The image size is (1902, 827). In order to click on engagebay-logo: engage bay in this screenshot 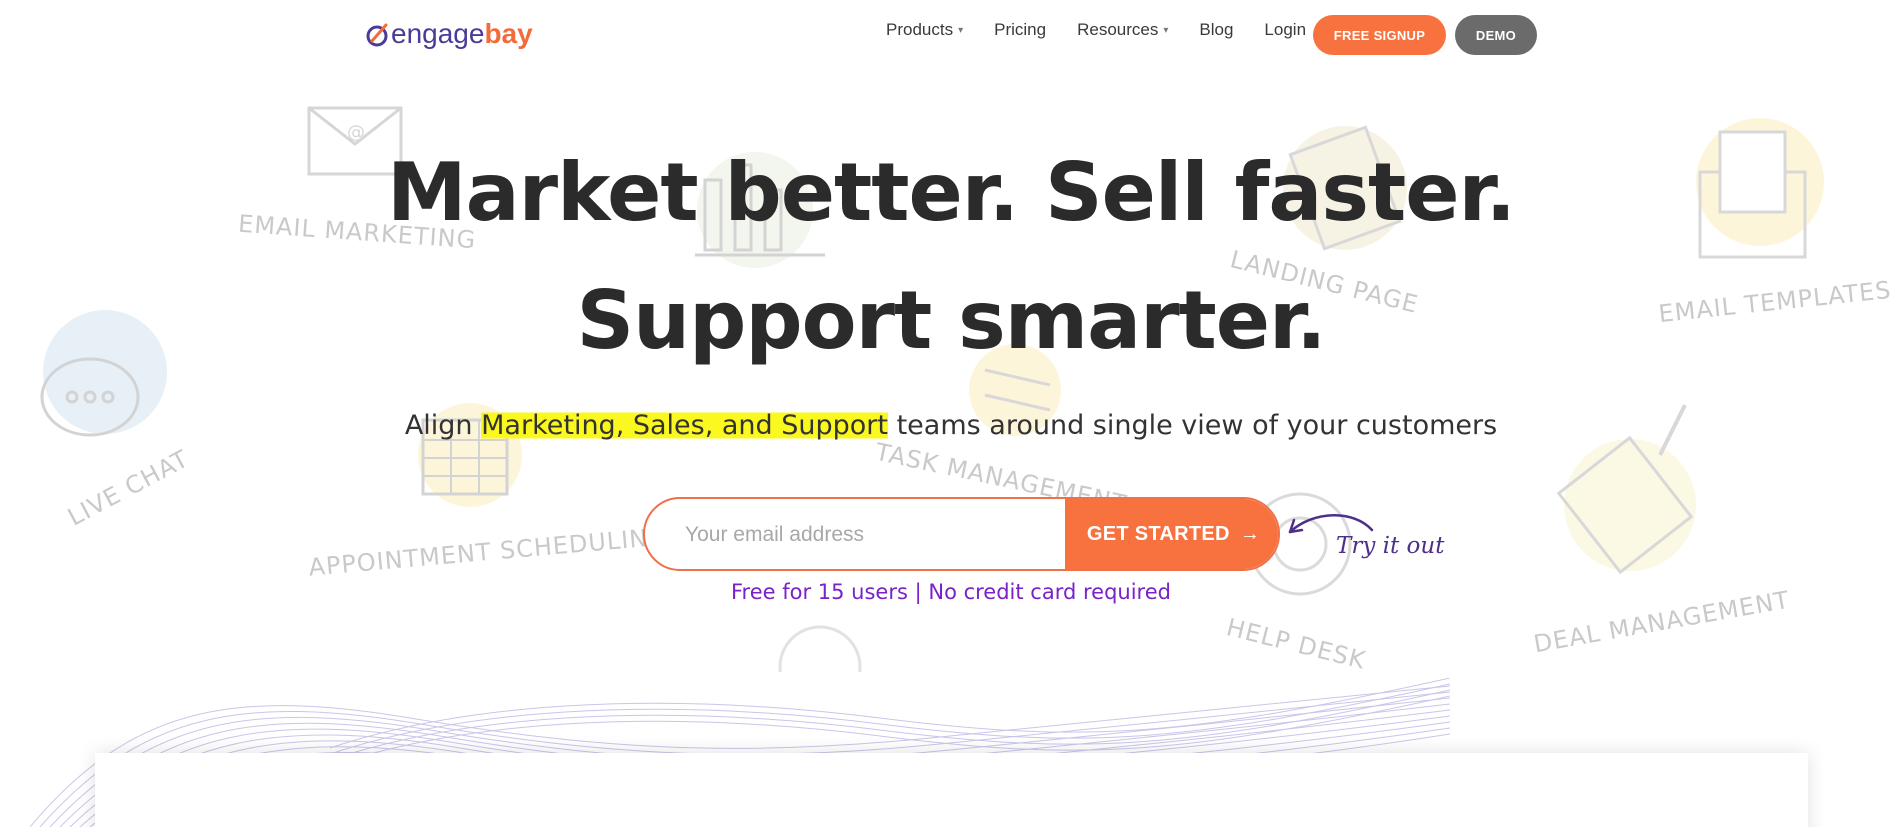, I will do `click(449, 34)`.